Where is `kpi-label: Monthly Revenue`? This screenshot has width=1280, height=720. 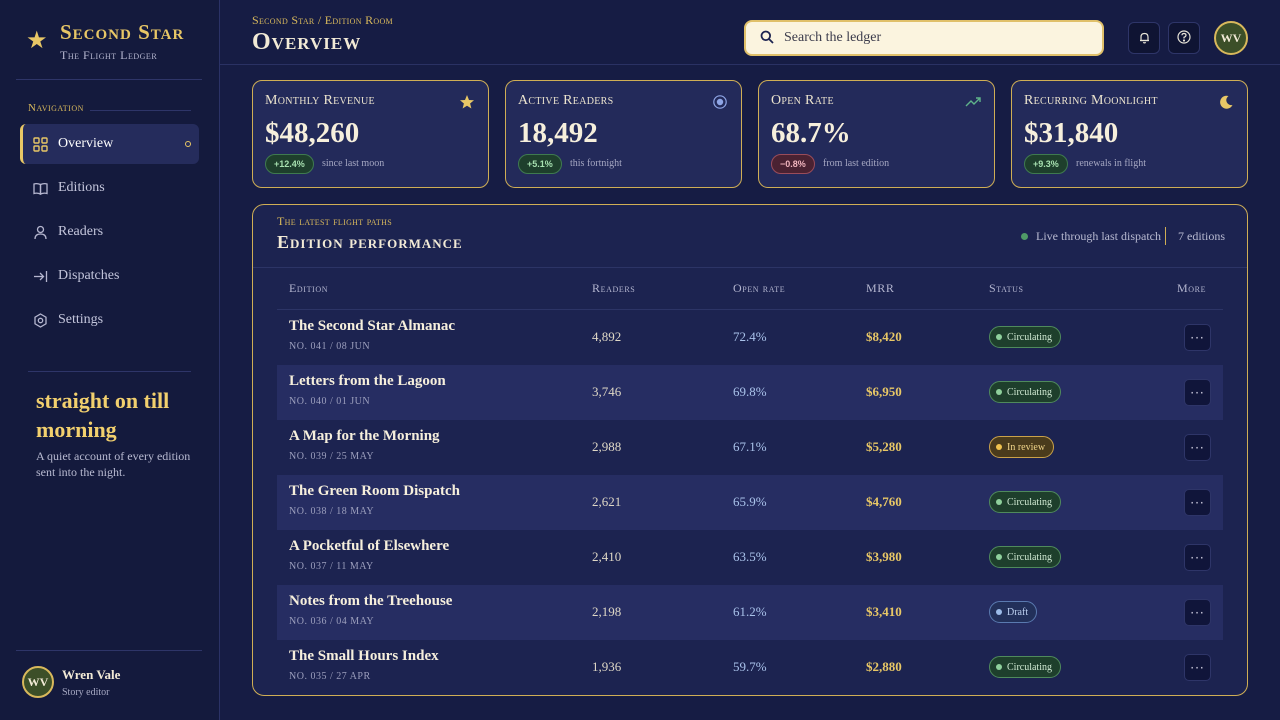 kpi-label: Monthly Revenue is located at coordinates (320, 100).